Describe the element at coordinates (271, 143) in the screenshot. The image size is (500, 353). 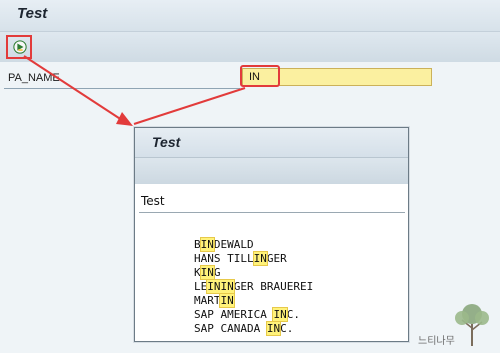
I see `popup-titlebar: Test` at that location.